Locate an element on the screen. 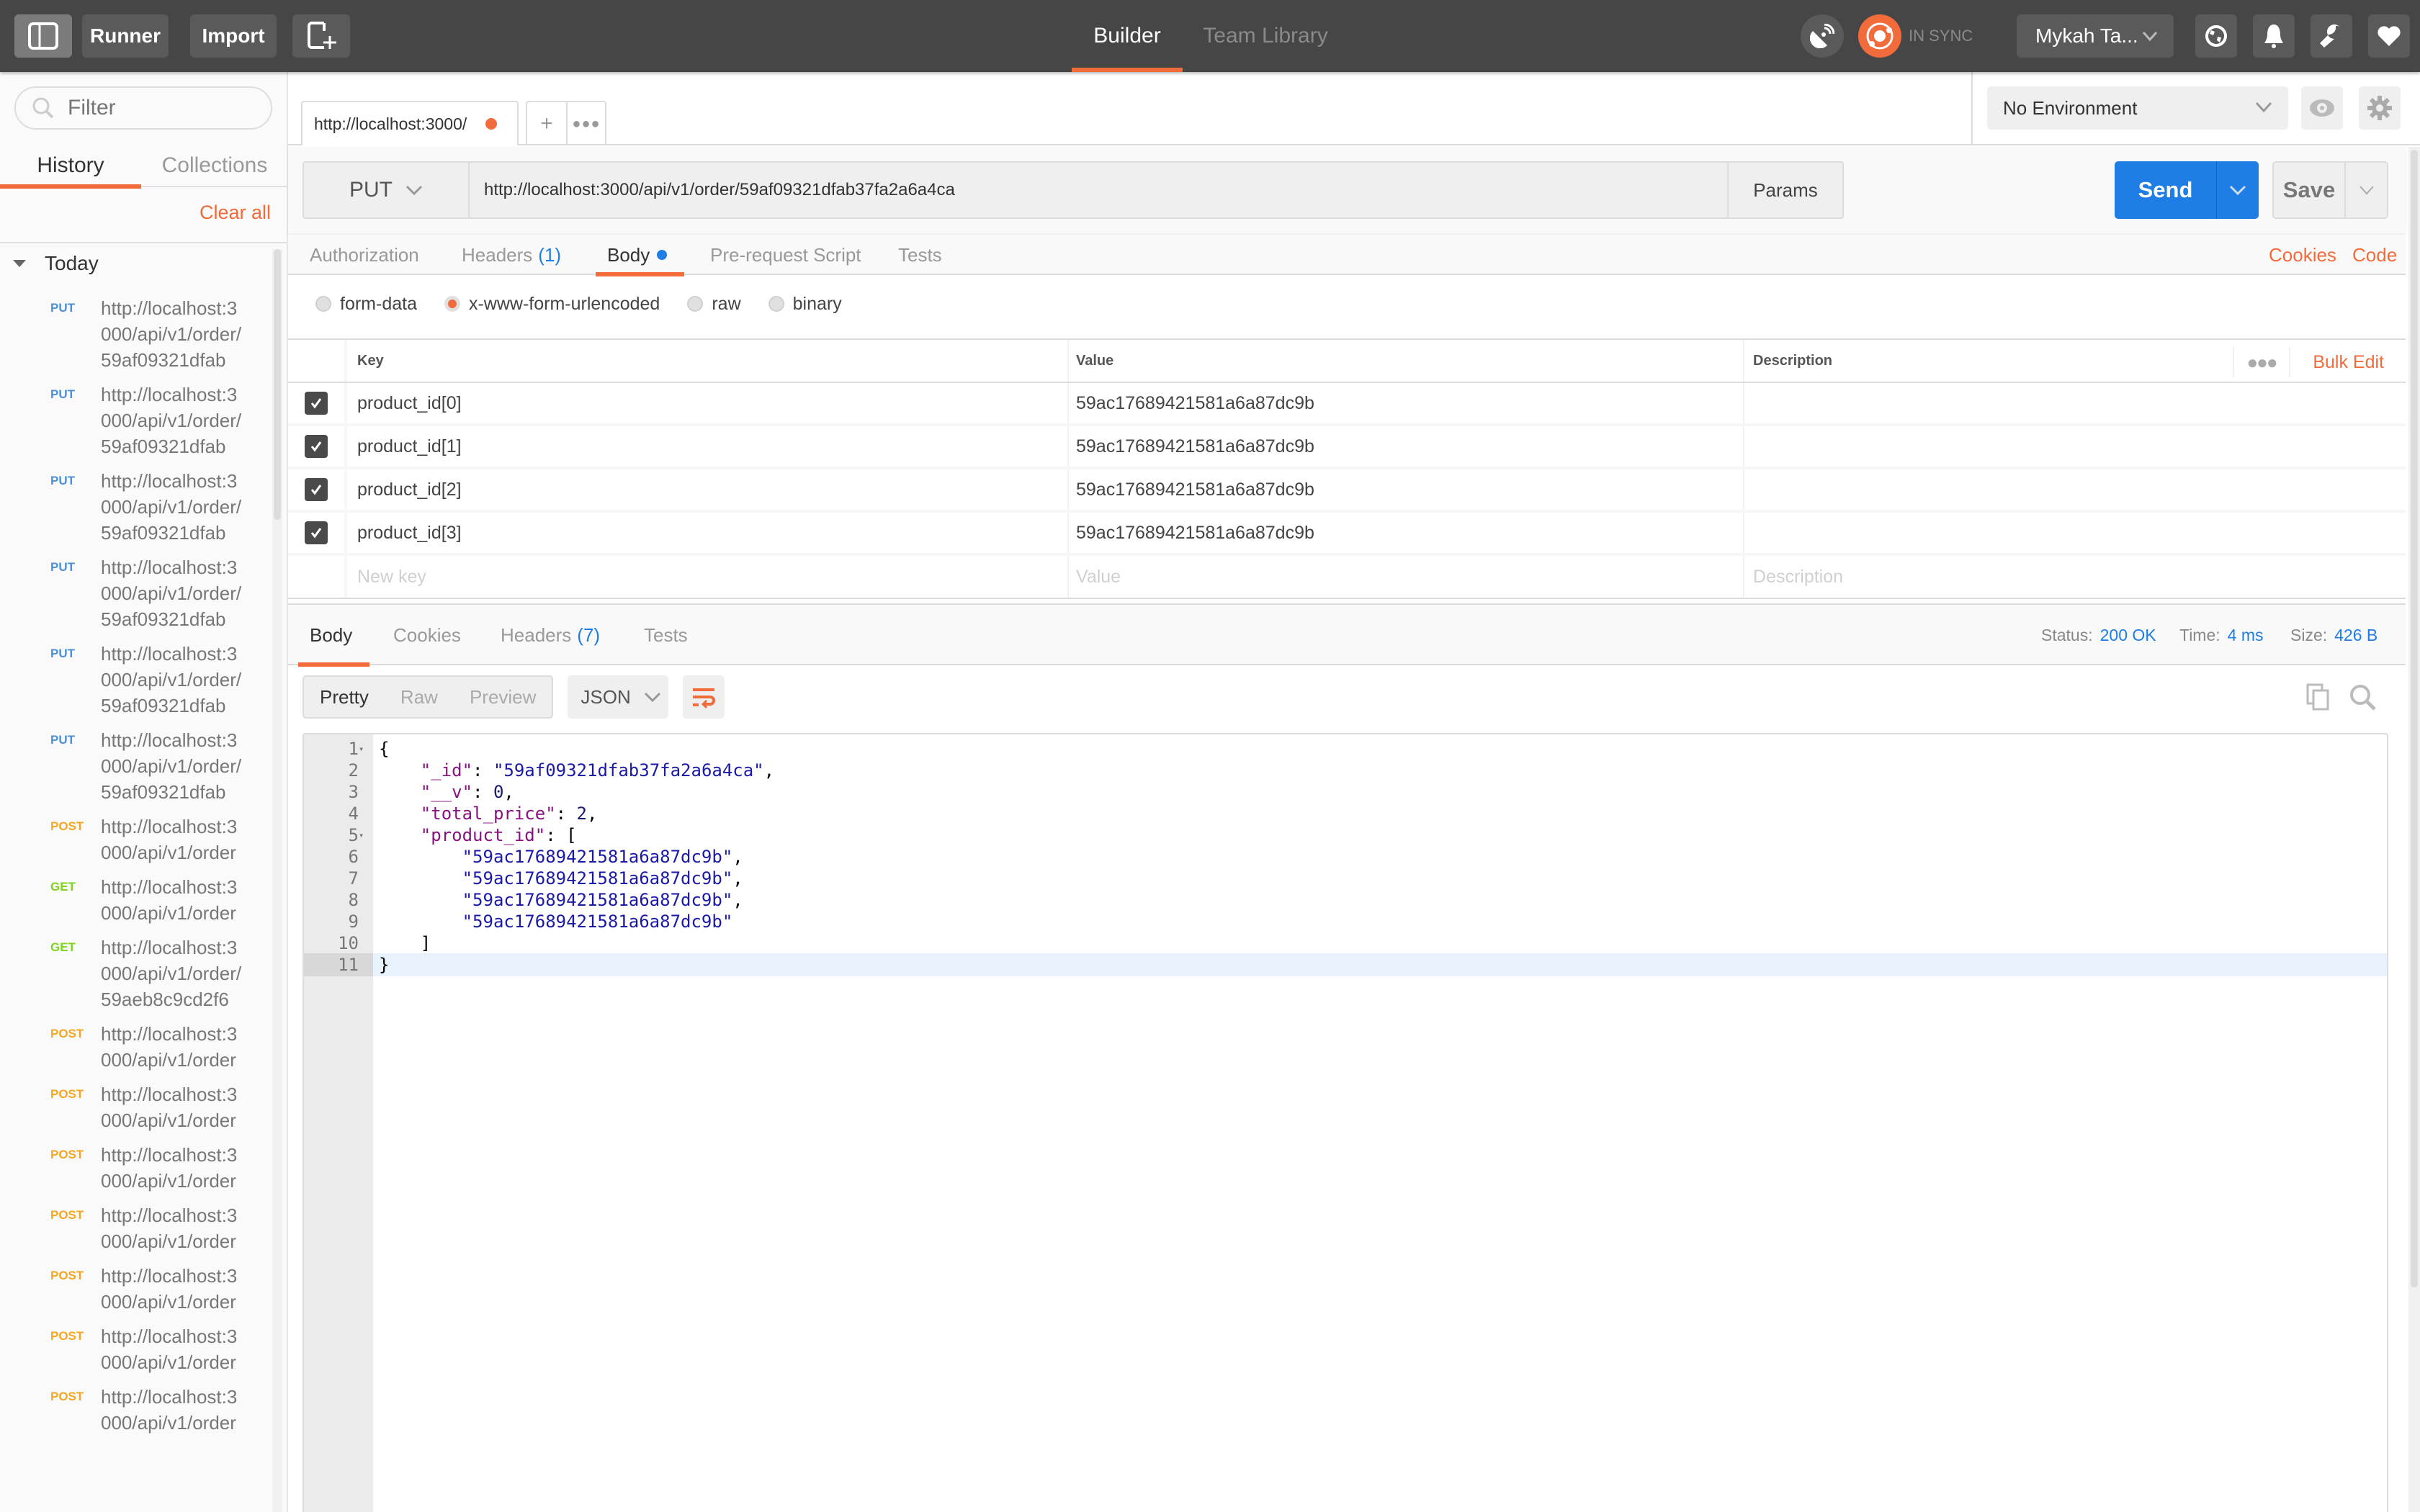 Image resolution: width=2420 pixels, height=1512 pixels. heart-button is located at coordinates (2389, 36).